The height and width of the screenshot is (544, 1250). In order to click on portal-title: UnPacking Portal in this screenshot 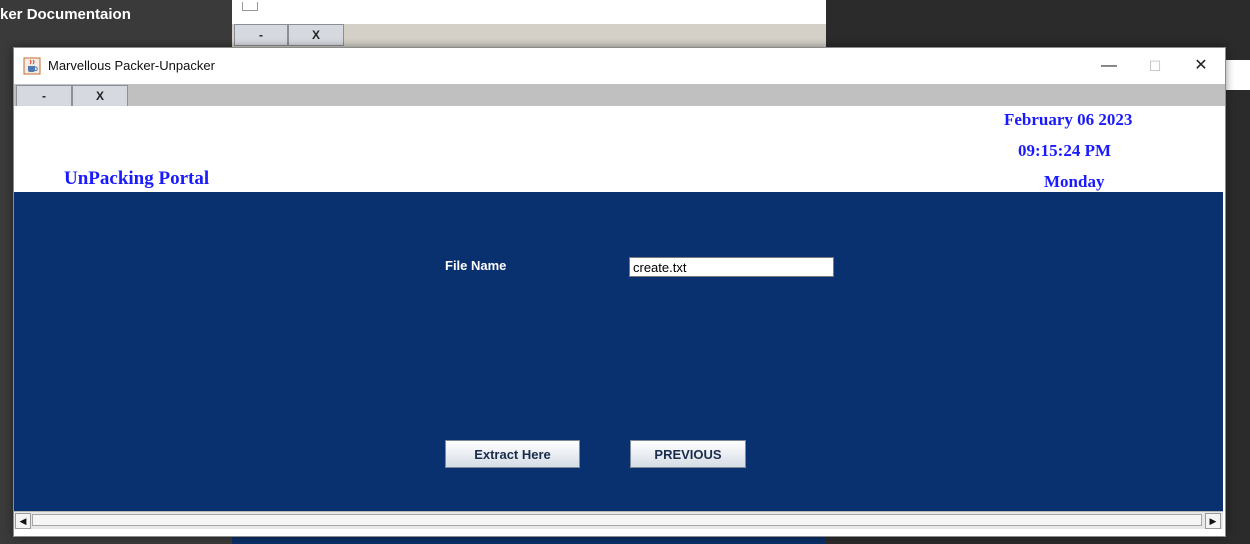, I will do `click(137, 178)`.